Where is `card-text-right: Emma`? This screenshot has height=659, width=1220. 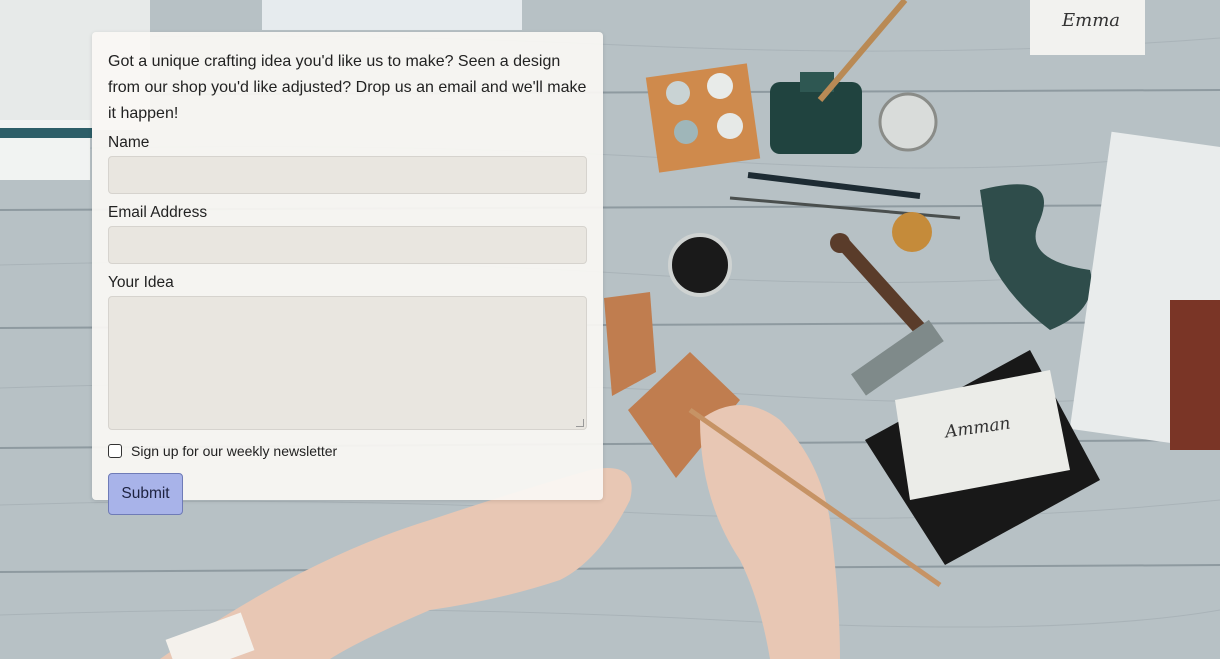
card-text-right: Emma is located at coordinates (1091, 20).